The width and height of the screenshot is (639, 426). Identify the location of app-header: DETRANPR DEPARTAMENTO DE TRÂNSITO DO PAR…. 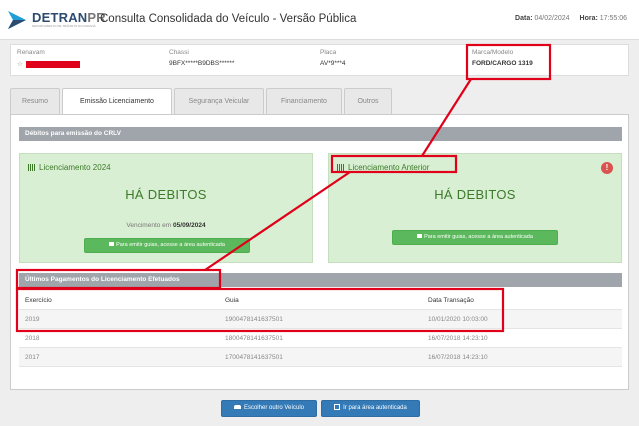
(319, 20).